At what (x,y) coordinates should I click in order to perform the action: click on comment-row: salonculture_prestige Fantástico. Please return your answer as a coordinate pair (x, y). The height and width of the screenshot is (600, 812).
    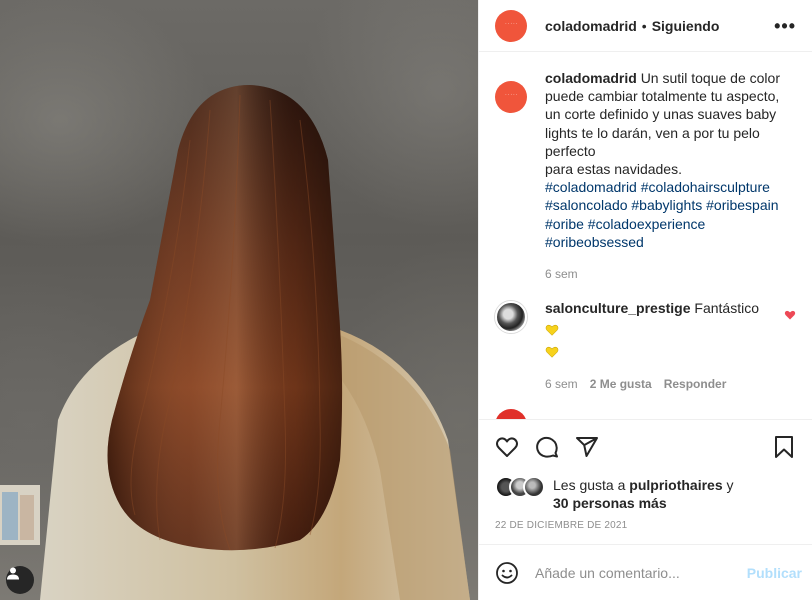
    Looking at the image, I should click on (645, 330).